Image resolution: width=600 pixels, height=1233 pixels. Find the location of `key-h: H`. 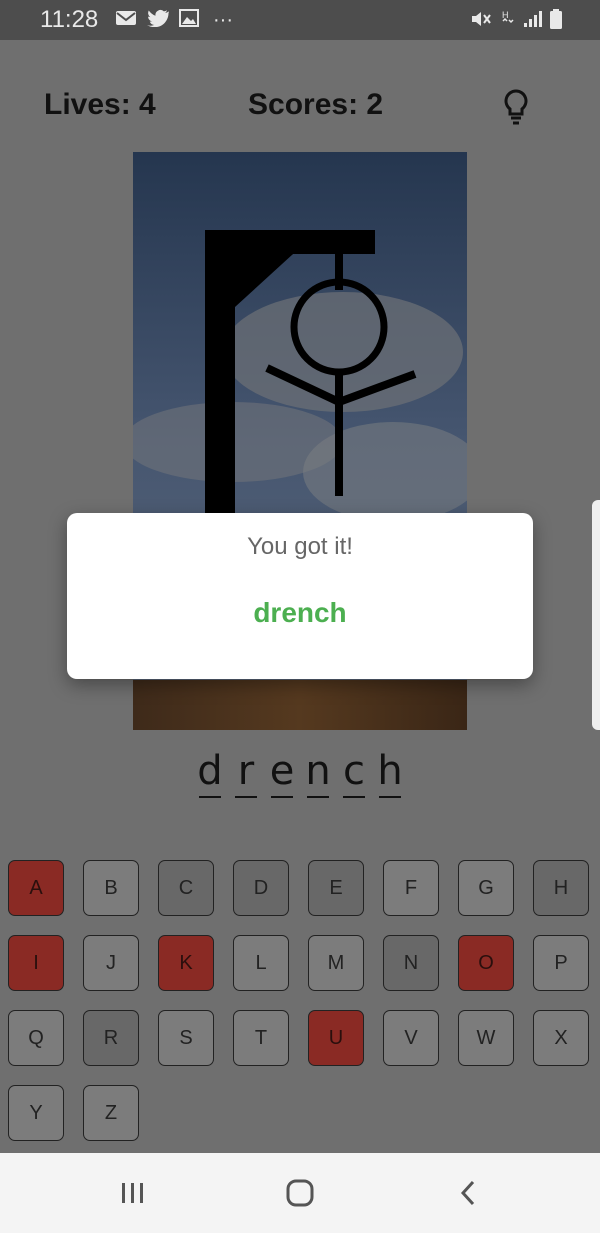

key-h: H is located at coordinates (561, 888).